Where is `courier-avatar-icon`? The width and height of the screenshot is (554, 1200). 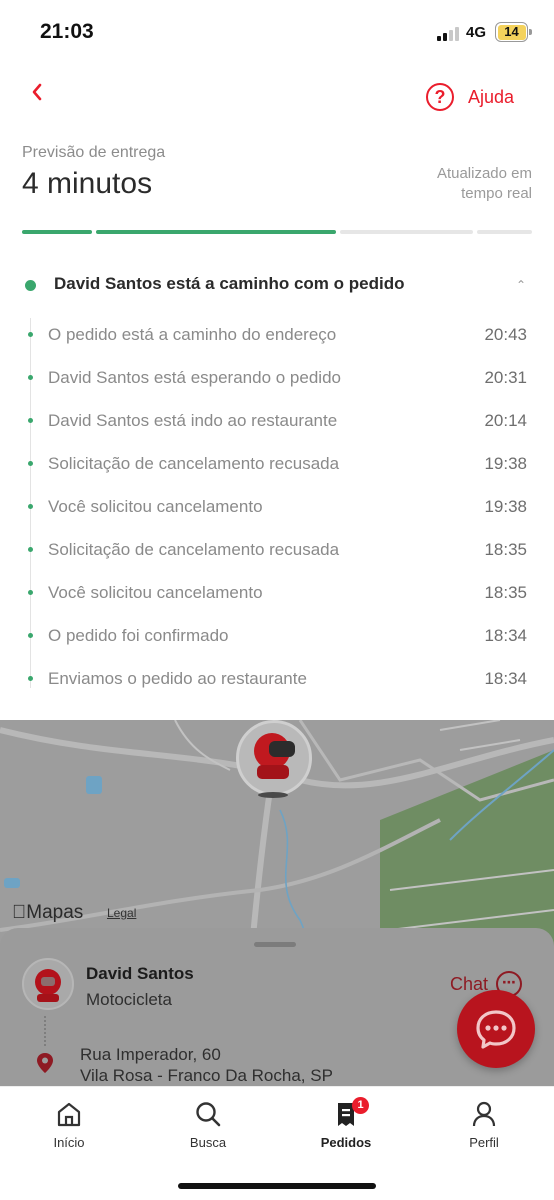
courier-avatar-icon is located at coordinates (48, 985).